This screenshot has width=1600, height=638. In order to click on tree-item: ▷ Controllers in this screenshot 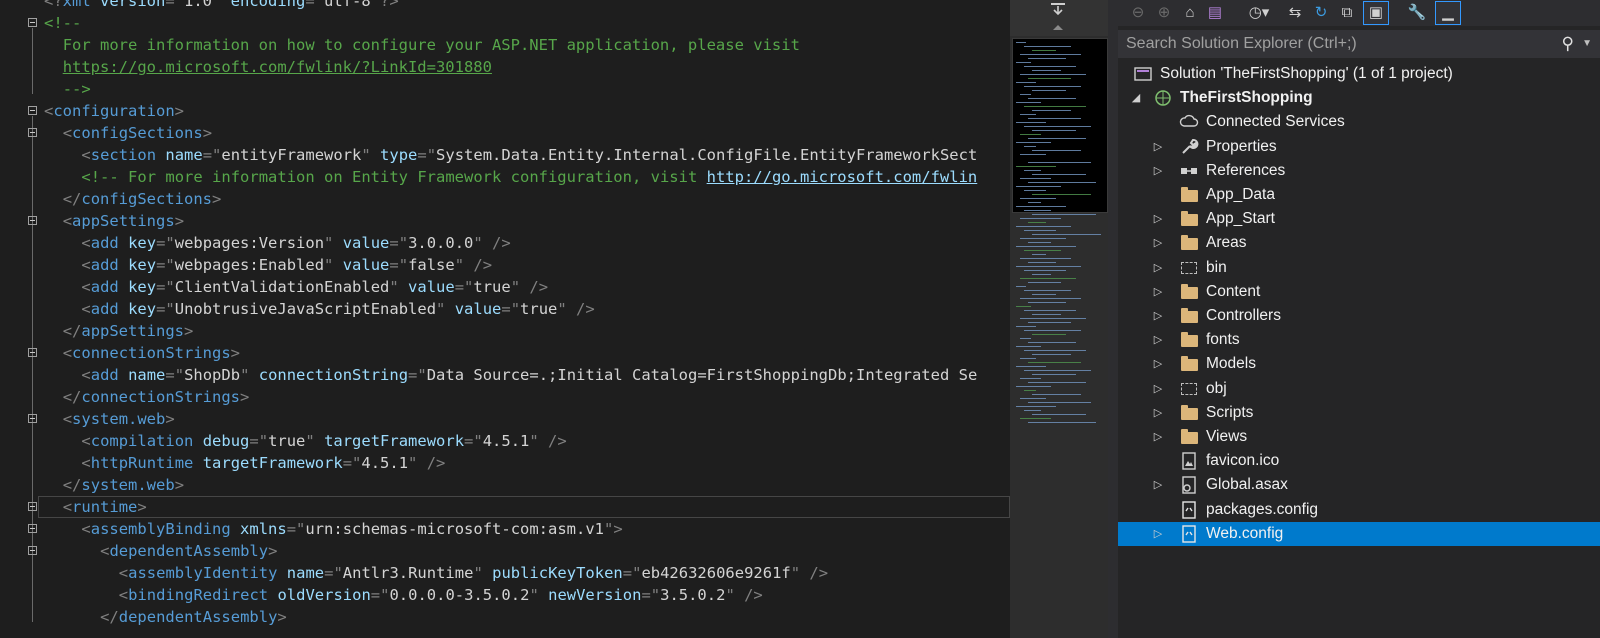, I will do `click(1359, 316)`.